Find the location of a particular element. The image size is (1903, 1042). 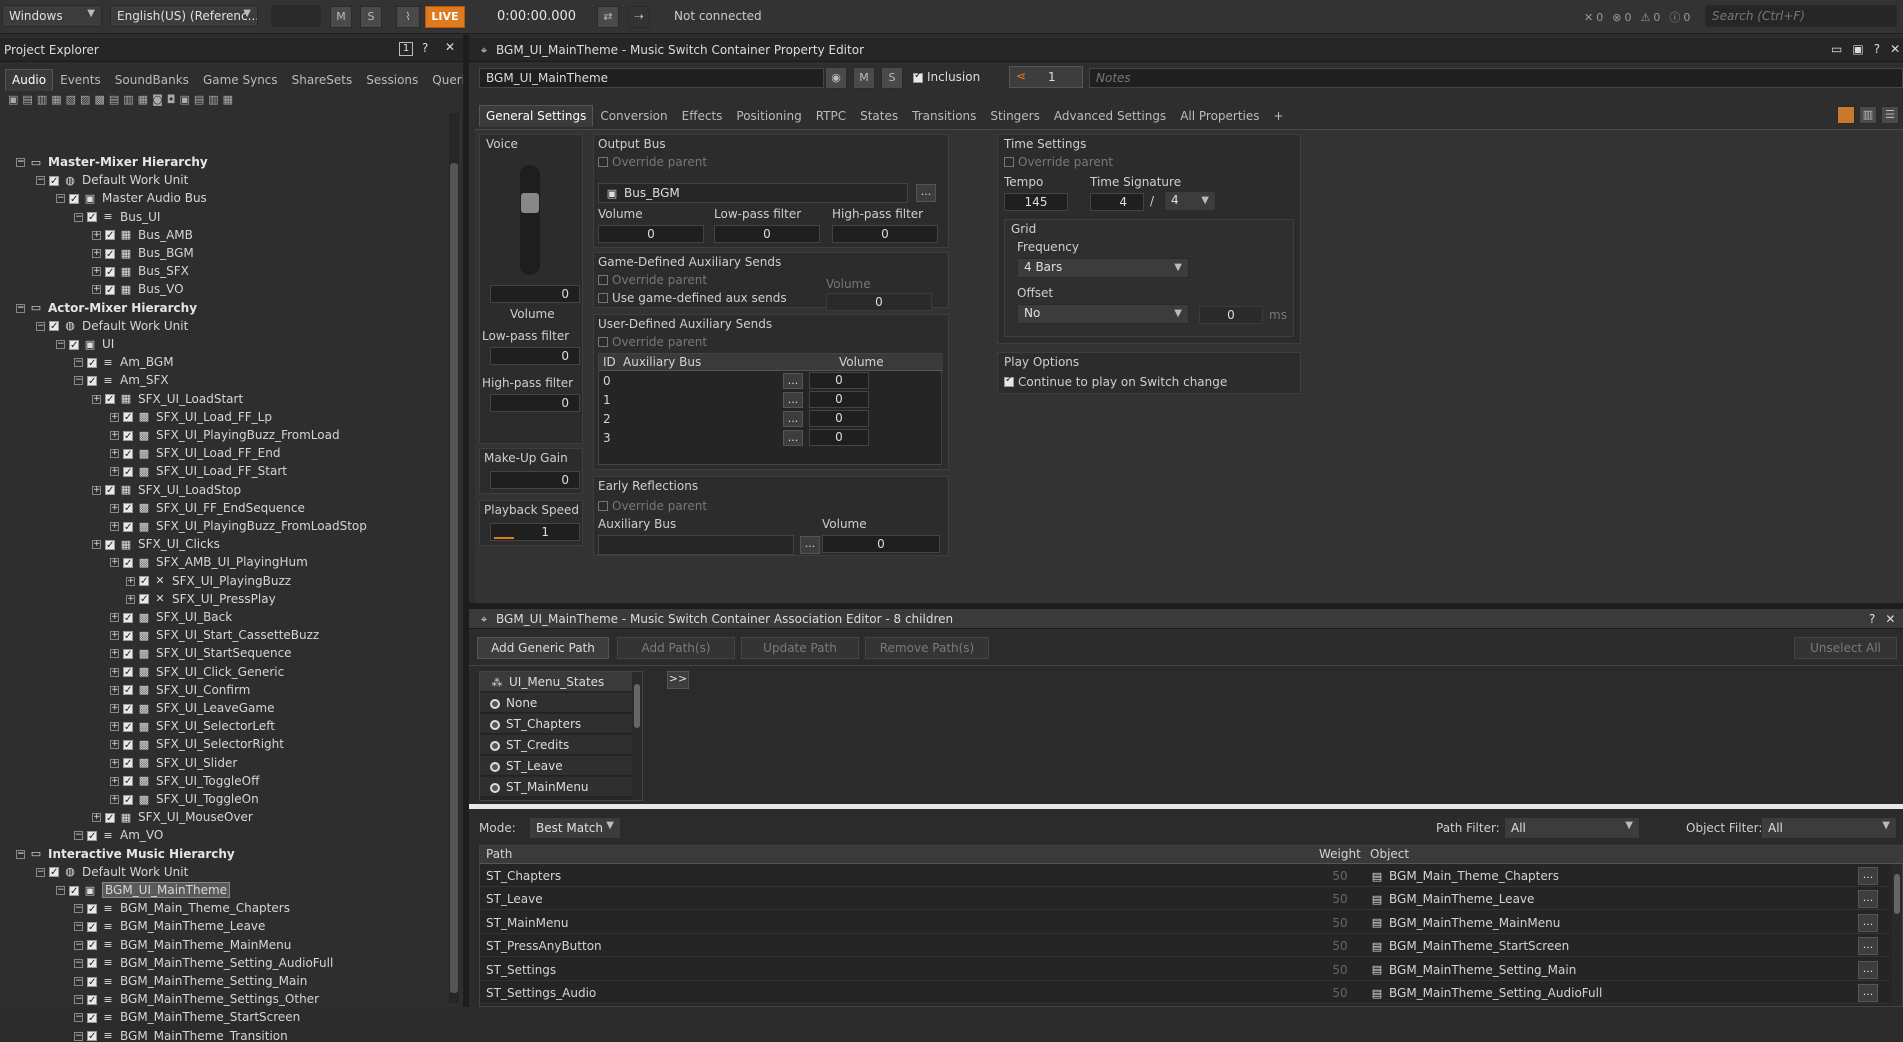

state-item: None is located at coordinates (556, 703).